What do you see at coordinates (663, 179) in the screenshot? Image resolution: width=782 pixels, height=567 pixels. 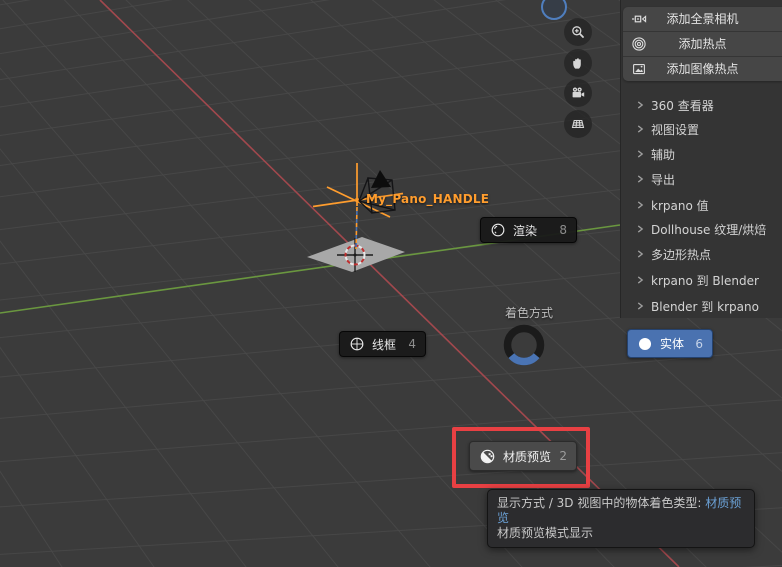 I see `section-label: 导出` at bounding box center [663, 179].